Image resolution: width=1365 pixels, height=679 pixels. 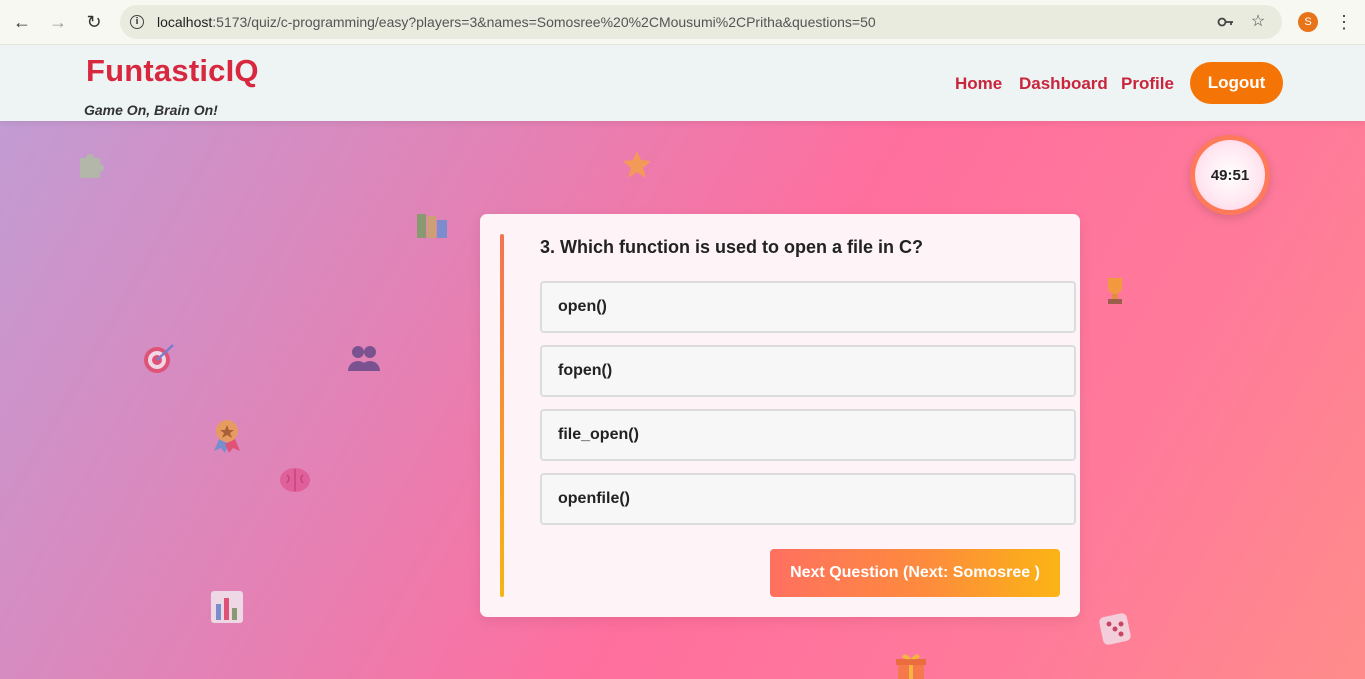 I want to click on puzzle-icon, so click(x=90, y=166).